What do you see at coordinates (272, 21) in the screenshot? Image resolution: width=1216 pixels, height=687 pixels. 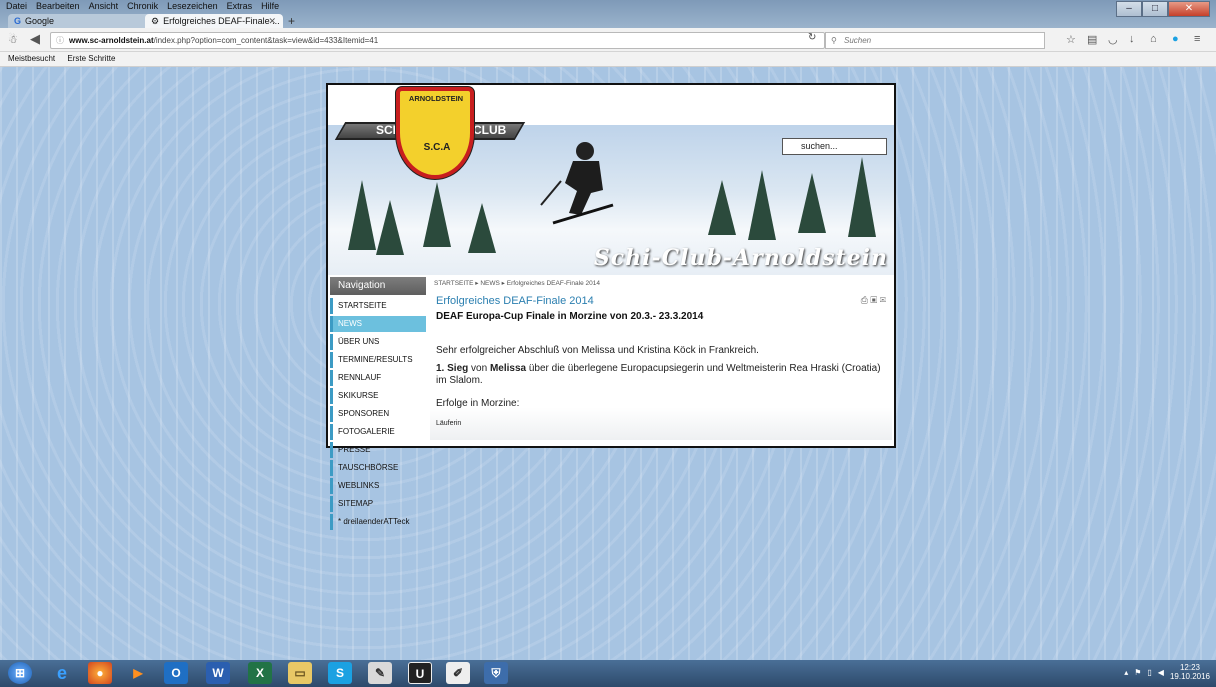 I see `close-icon: ✕` at bounding box center [272, 21].